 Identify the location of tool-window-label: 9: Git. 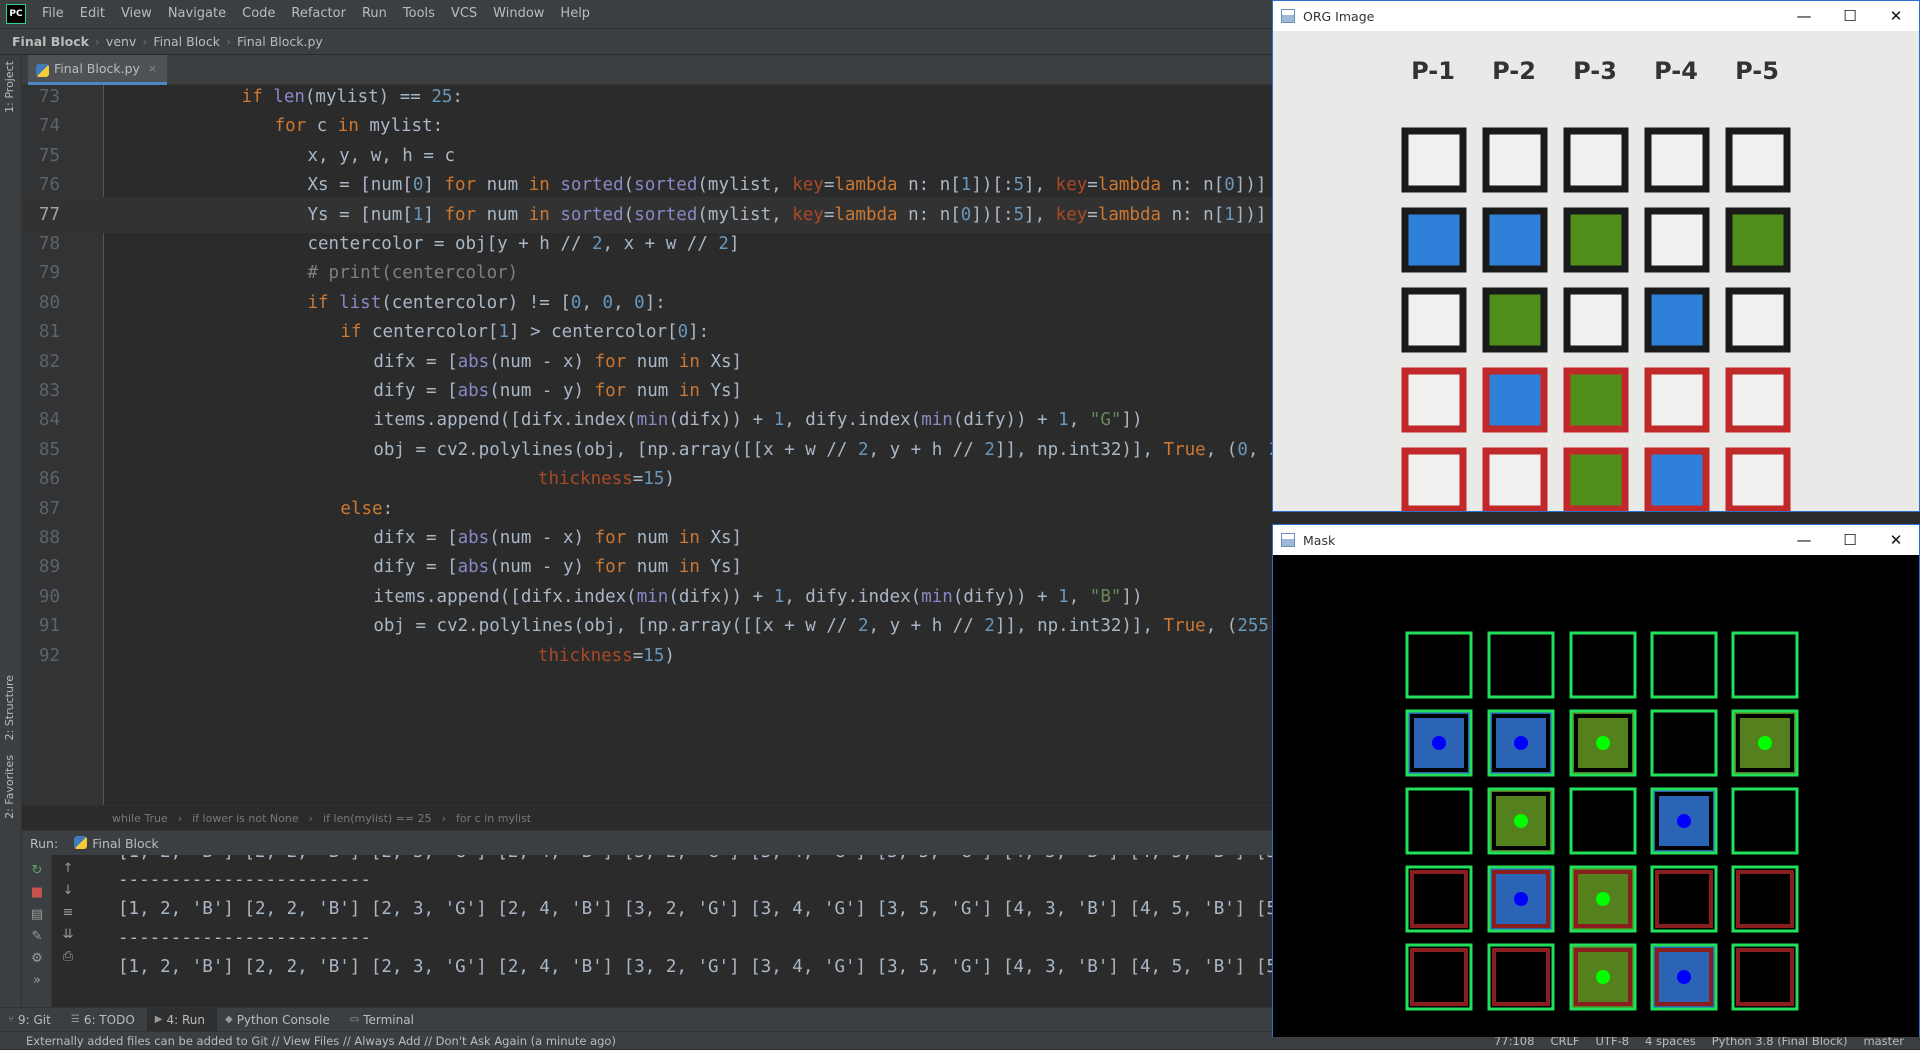
(34, 1019).